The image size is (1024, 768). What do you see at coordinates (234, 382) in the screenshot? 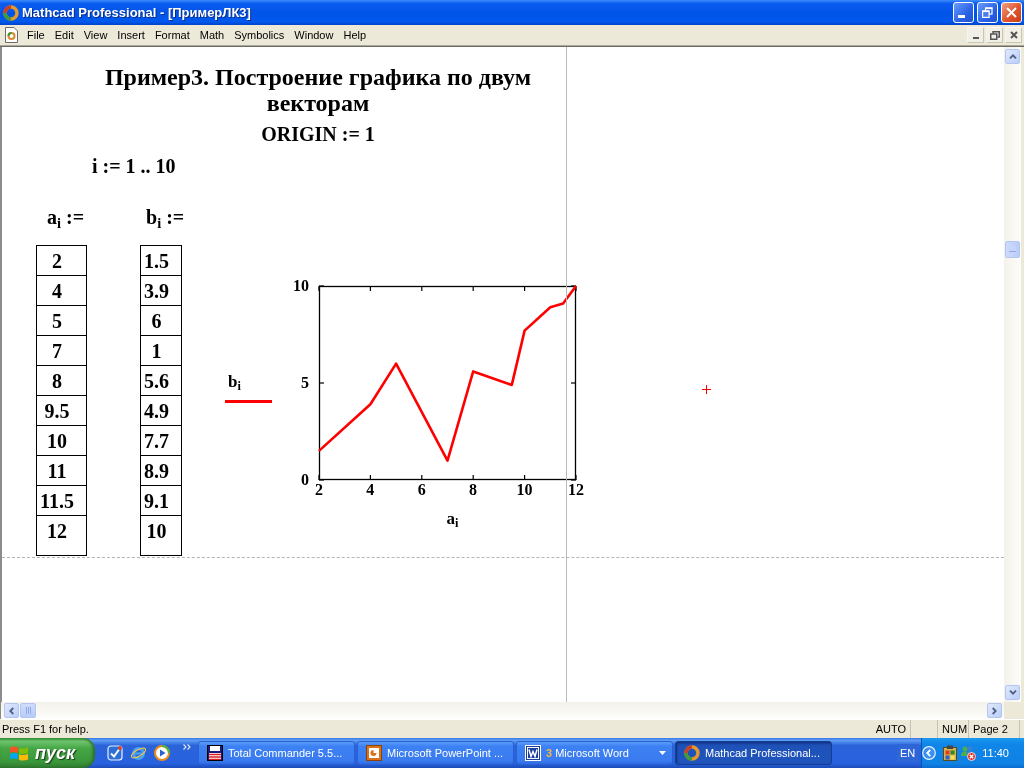
I see `legend-label: b$_{i}$` at bounding box center [234, 382].